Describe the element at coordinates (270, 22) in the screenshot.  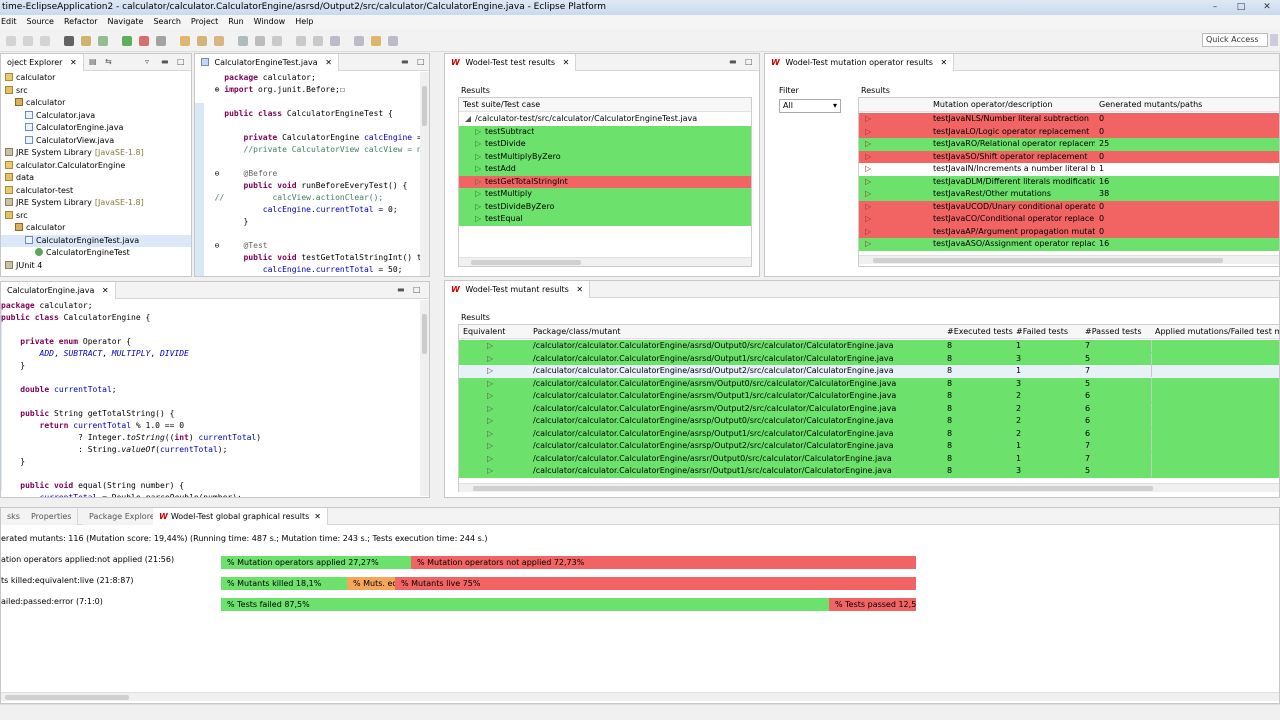
I see `menu-item-window: Window` at that location.